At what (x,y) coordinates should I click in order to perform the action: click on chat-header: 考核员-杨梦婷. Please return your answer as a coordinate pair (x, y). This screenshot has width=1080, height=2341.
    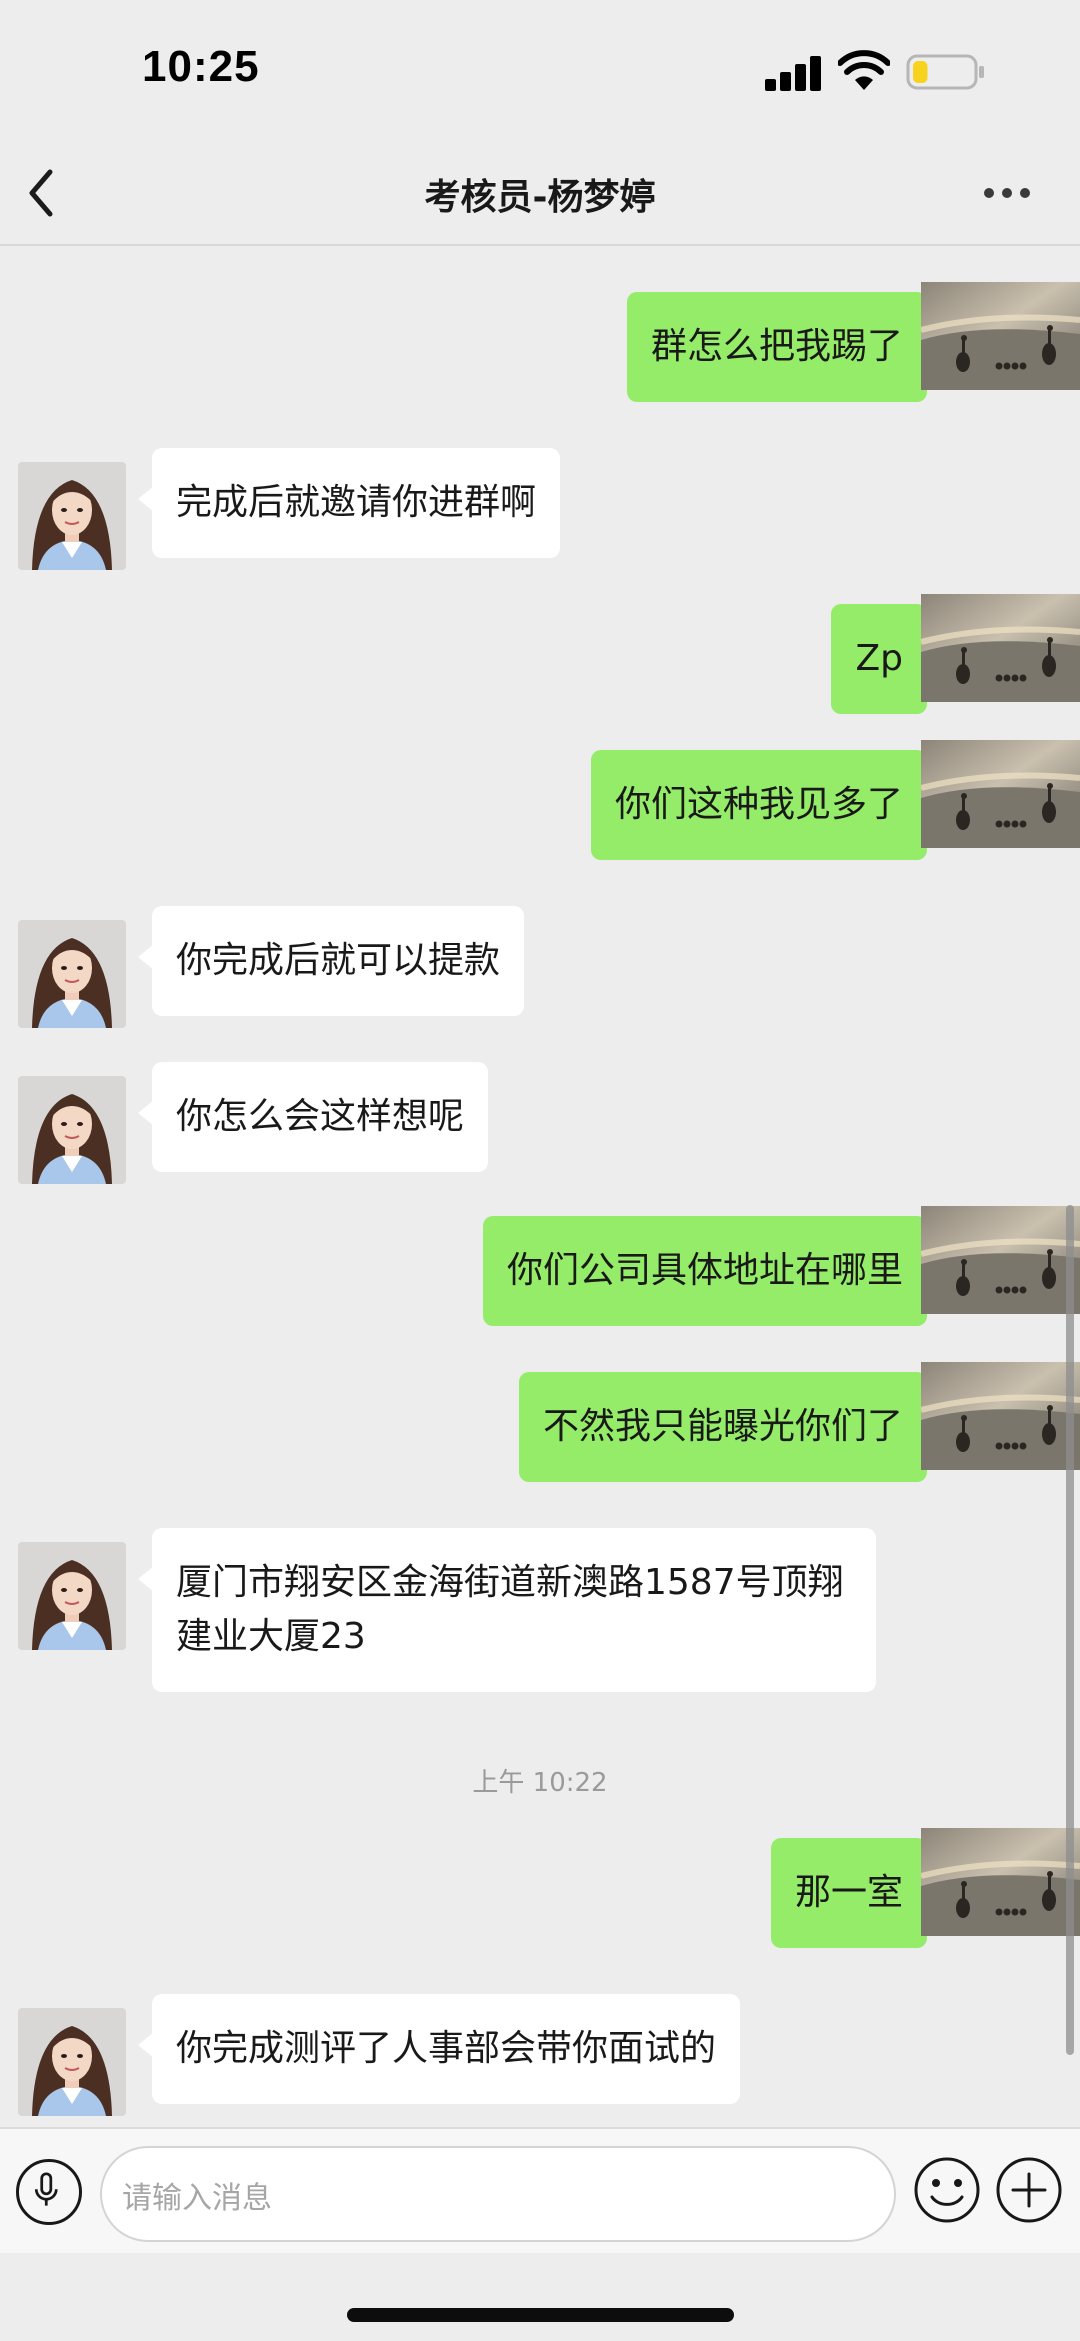
    Looking at the image, I should click on (540, 193).